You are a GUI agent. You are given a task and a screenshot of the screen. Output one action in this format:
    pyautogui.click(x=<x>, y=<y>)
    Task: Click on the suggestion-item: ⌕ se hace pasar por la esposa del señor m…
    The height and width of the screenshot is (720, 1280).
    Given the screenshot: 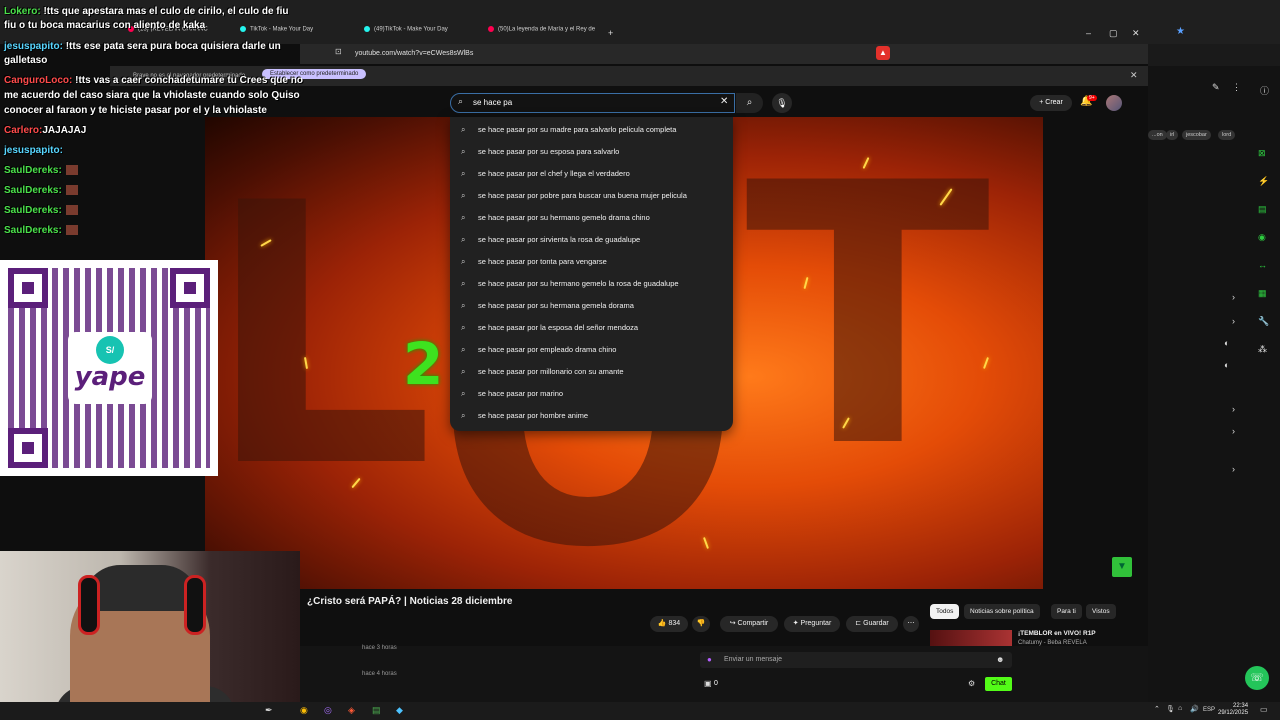 What is the action you would take?
    pyautogui.click(x=591, y=328)
    